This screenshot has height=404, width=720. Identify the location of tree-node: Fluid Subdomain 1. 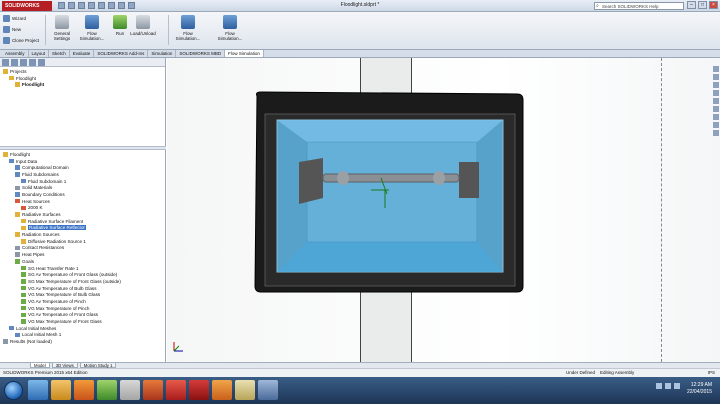
(84, 181).